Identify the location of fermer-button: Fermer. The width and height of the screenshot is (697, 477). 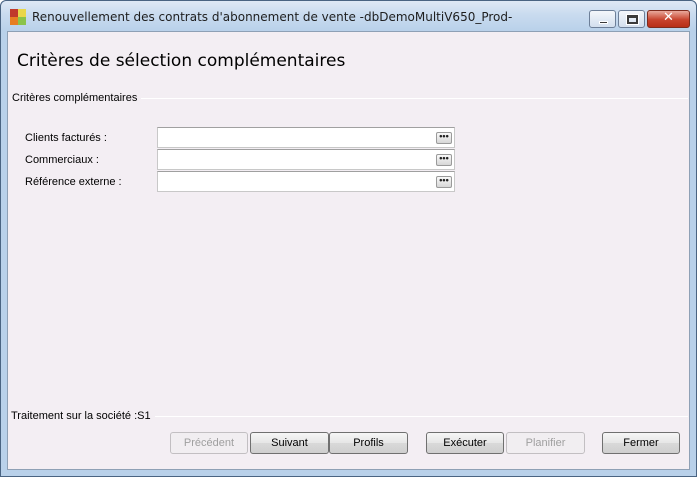
(641, 443).